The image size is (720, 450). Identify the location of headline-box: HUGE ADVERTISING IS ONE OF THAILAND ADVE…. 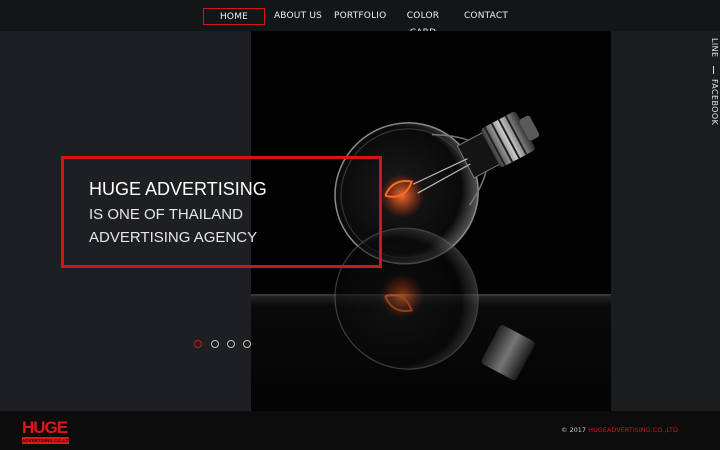
(221, 212).